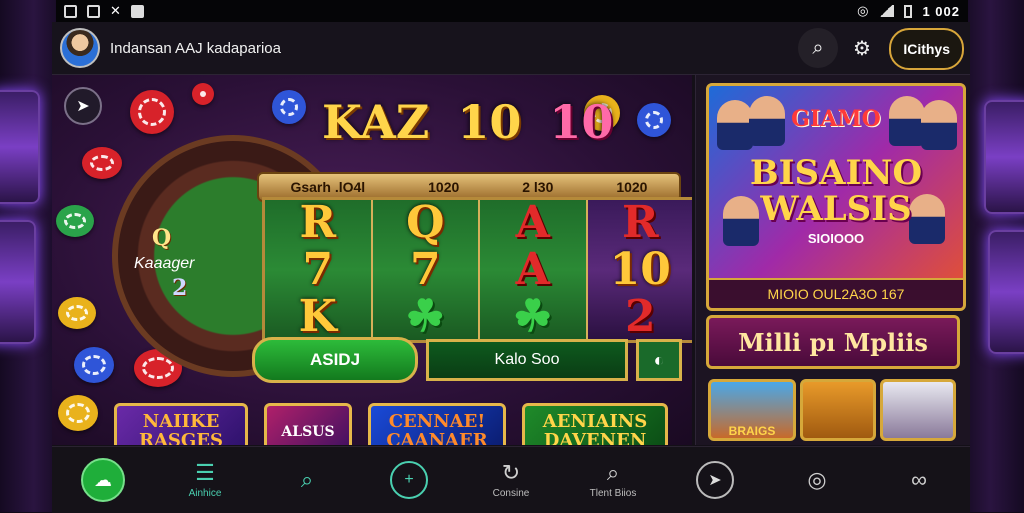 The image size is (1024, 513). Describe the element at coordinates (886, 11) in the screenshot. I see `signal-icon` at that location.